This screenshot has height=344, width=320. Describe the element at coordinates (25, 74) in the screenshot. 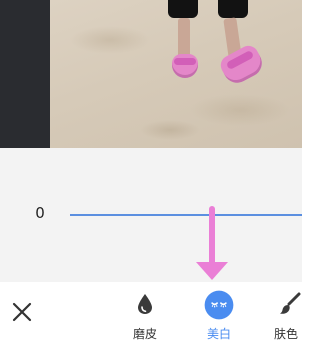

I see `preview-side-strip` at that location.